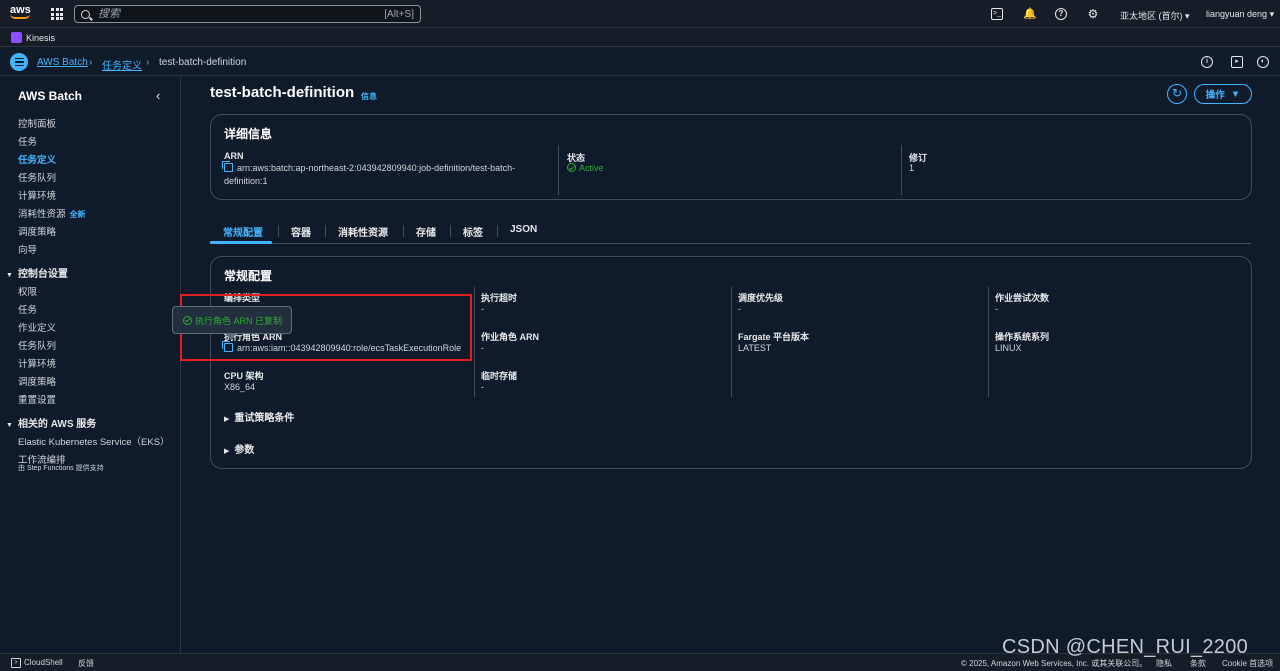 Image resolution: width=1280 pixels, height=671 pixels. I want to click on attempts-label: 作业尝试次数, so click(1022, 298).